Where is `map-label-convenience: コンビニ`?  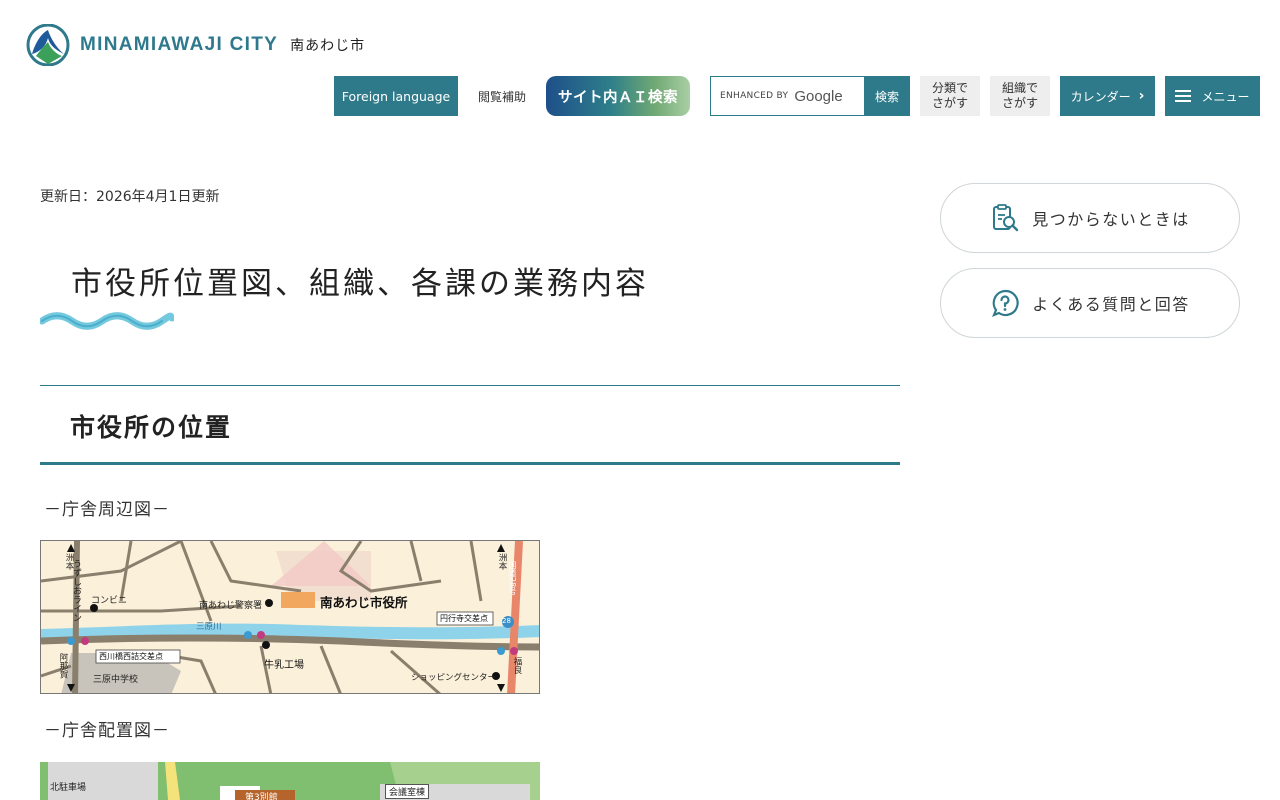
map-label-convenience: コンビニ is located at coordinates (109, 601).